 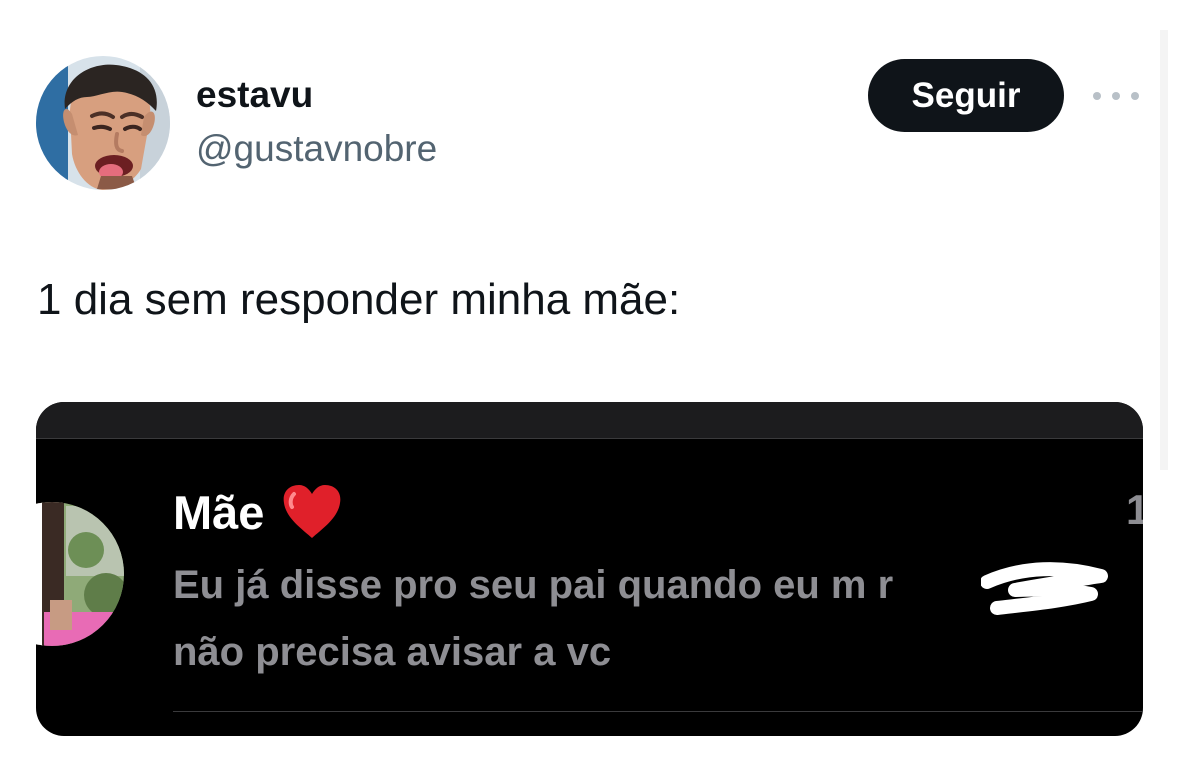 I want to click on author-display-name: estavu, so click(x=254, y=95).